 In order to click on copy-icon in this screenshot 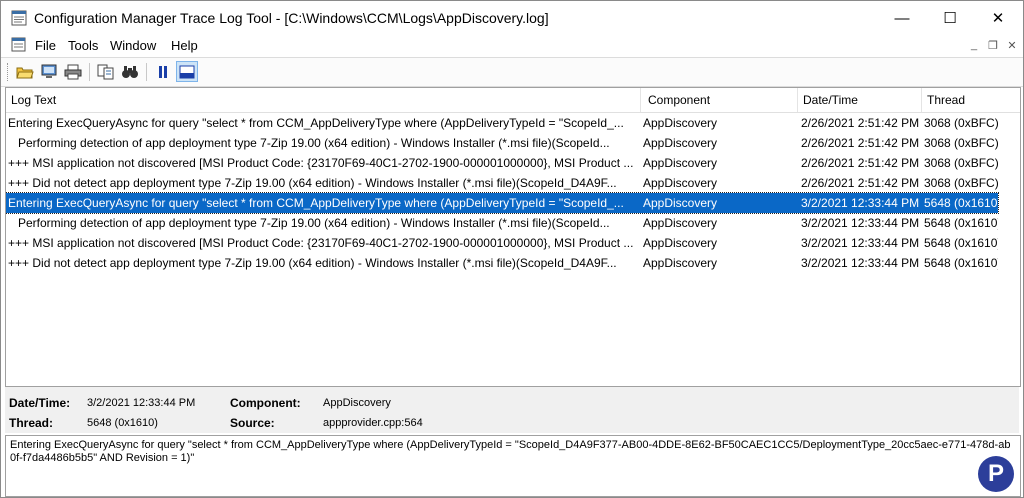, I will do `click(106, 71)`.